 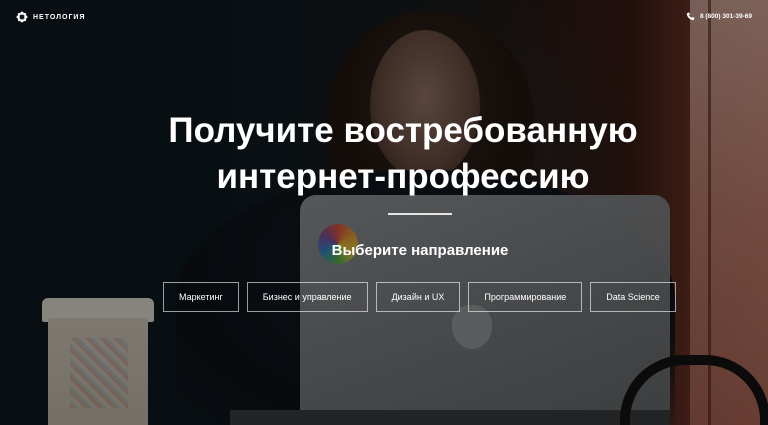 I want to click on title-divider, so click(x=420, y=214).